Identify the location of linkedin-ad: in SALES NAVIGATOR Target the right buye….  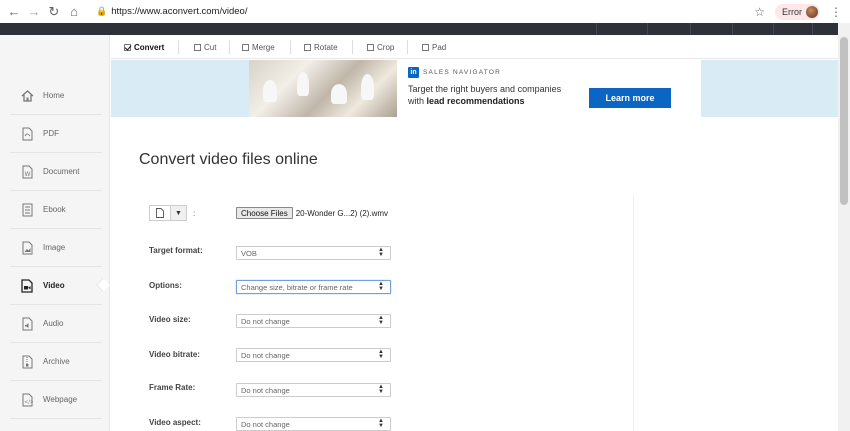
(475, 88).